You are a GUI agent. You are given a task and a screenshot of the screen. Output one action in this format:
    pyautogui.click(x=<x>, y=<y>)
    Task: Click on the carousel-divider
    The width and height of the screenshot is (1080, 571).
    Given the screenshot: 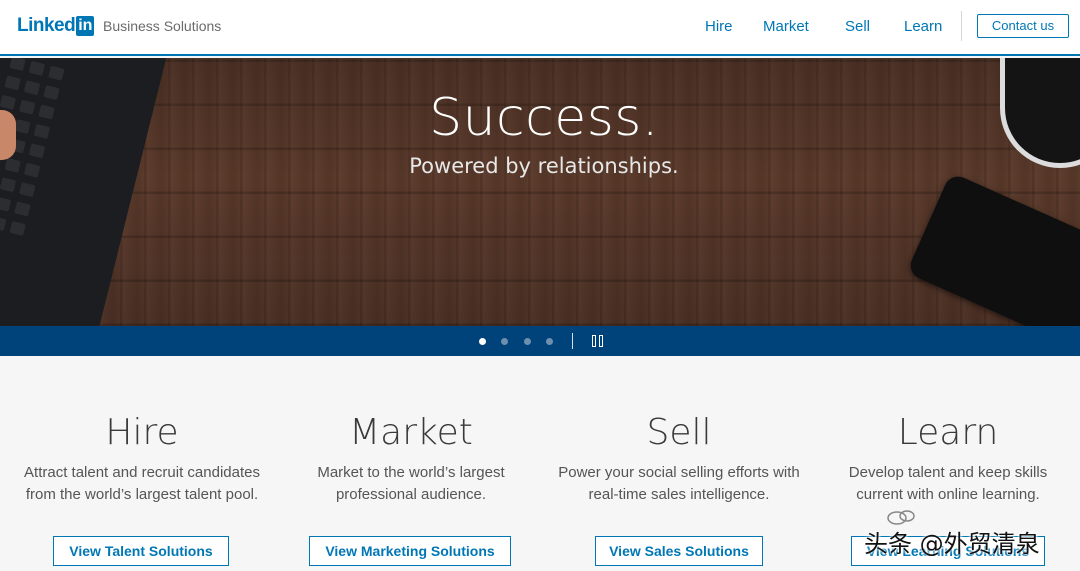 What is the action you would take?
    pyautogui.click(x=572, y=341)
    